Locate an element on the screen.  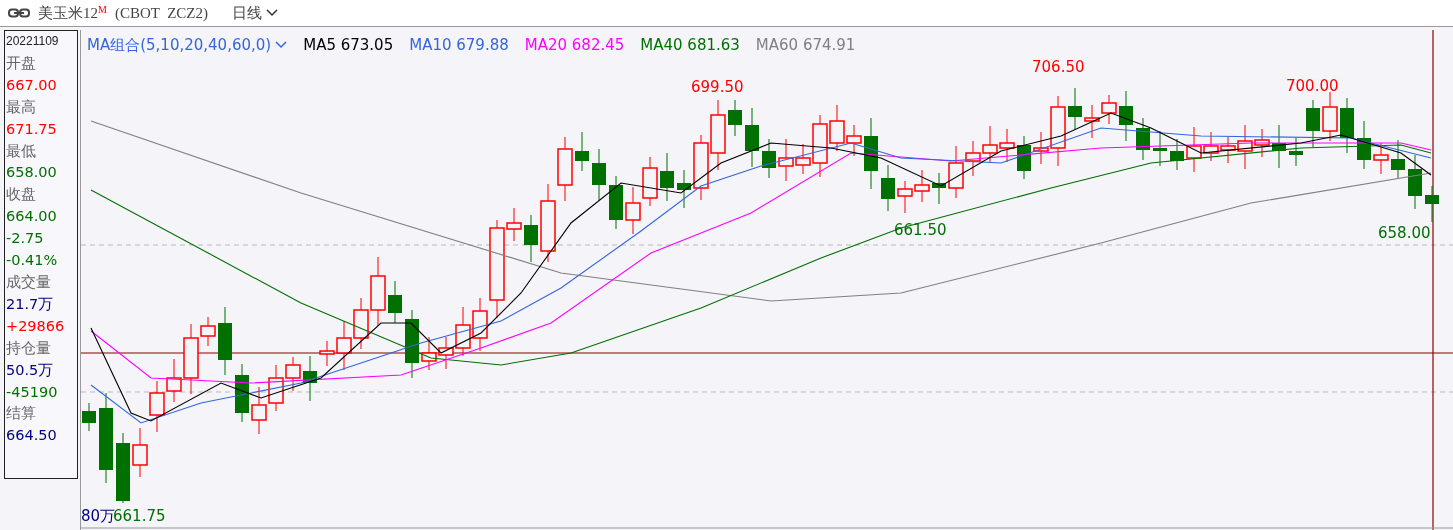
price-label: 661.50 is located at coordinates (920, 230).